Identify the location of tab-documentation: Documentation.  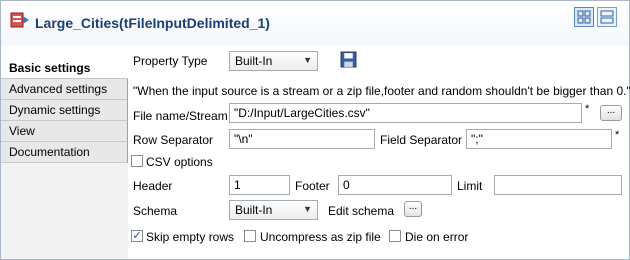
(64, 152).